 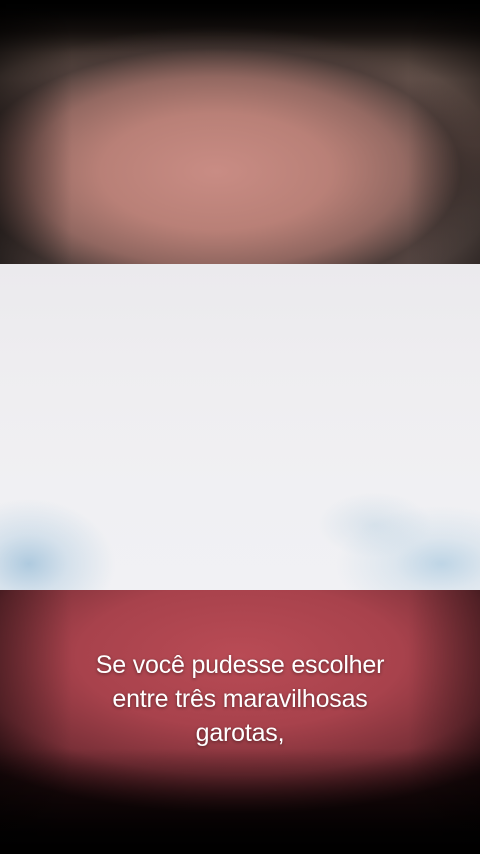 I want to click on subtitle-line-2: entre três maravilhosas, so click(x=240, y=699).